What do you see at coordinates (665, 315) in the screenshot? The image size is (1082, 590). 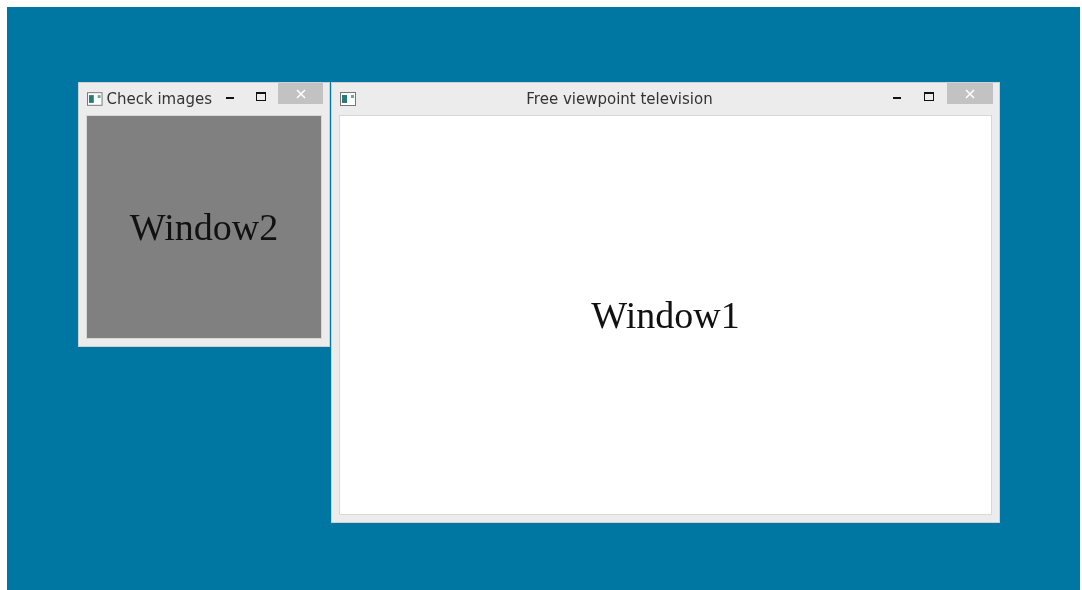 I see `content-text: Window1` at bounding box center [665, 315].